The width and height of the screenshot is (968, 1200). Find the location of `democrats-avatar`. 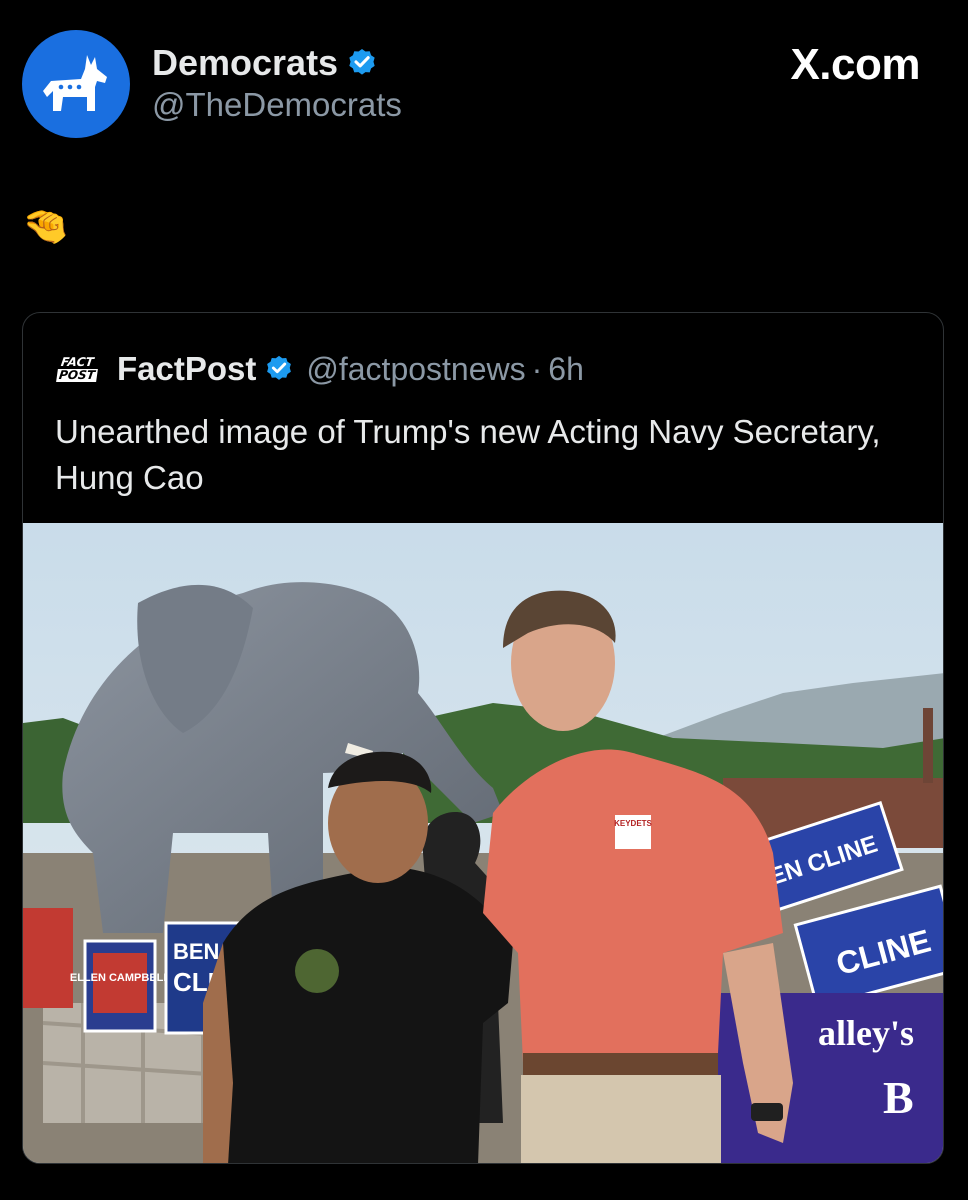

democrats-avatar is located at coordinates (76, 84).